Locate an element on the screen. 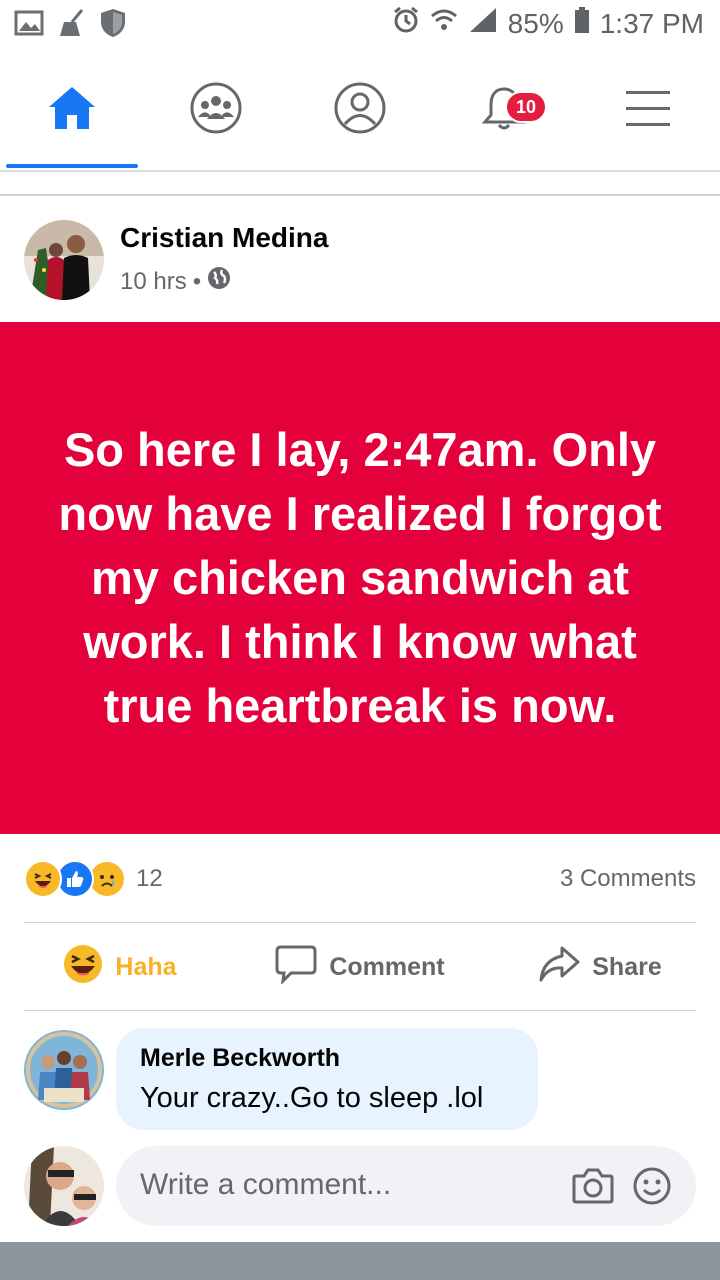 Image resolution: width=720 pixels, height=1280 pixels. battery-percent: 85% is located at coordinates (535, 23).